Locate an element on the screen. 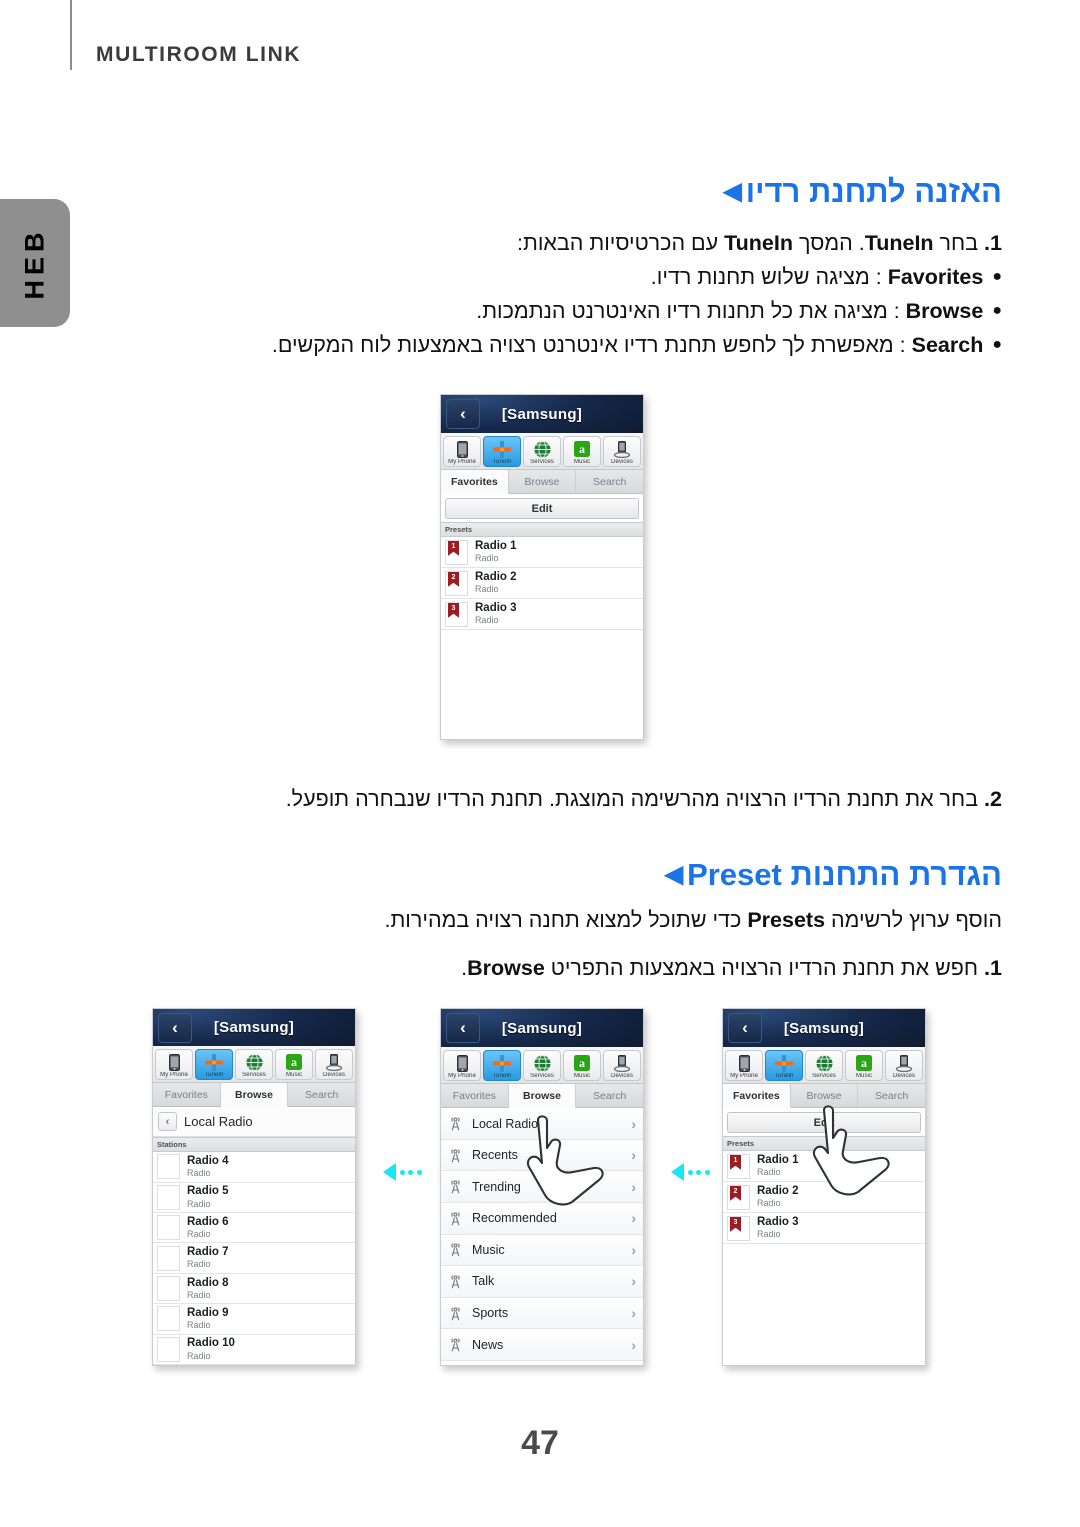  station-name: Radio 3 is located at coordinates (778, 1222).